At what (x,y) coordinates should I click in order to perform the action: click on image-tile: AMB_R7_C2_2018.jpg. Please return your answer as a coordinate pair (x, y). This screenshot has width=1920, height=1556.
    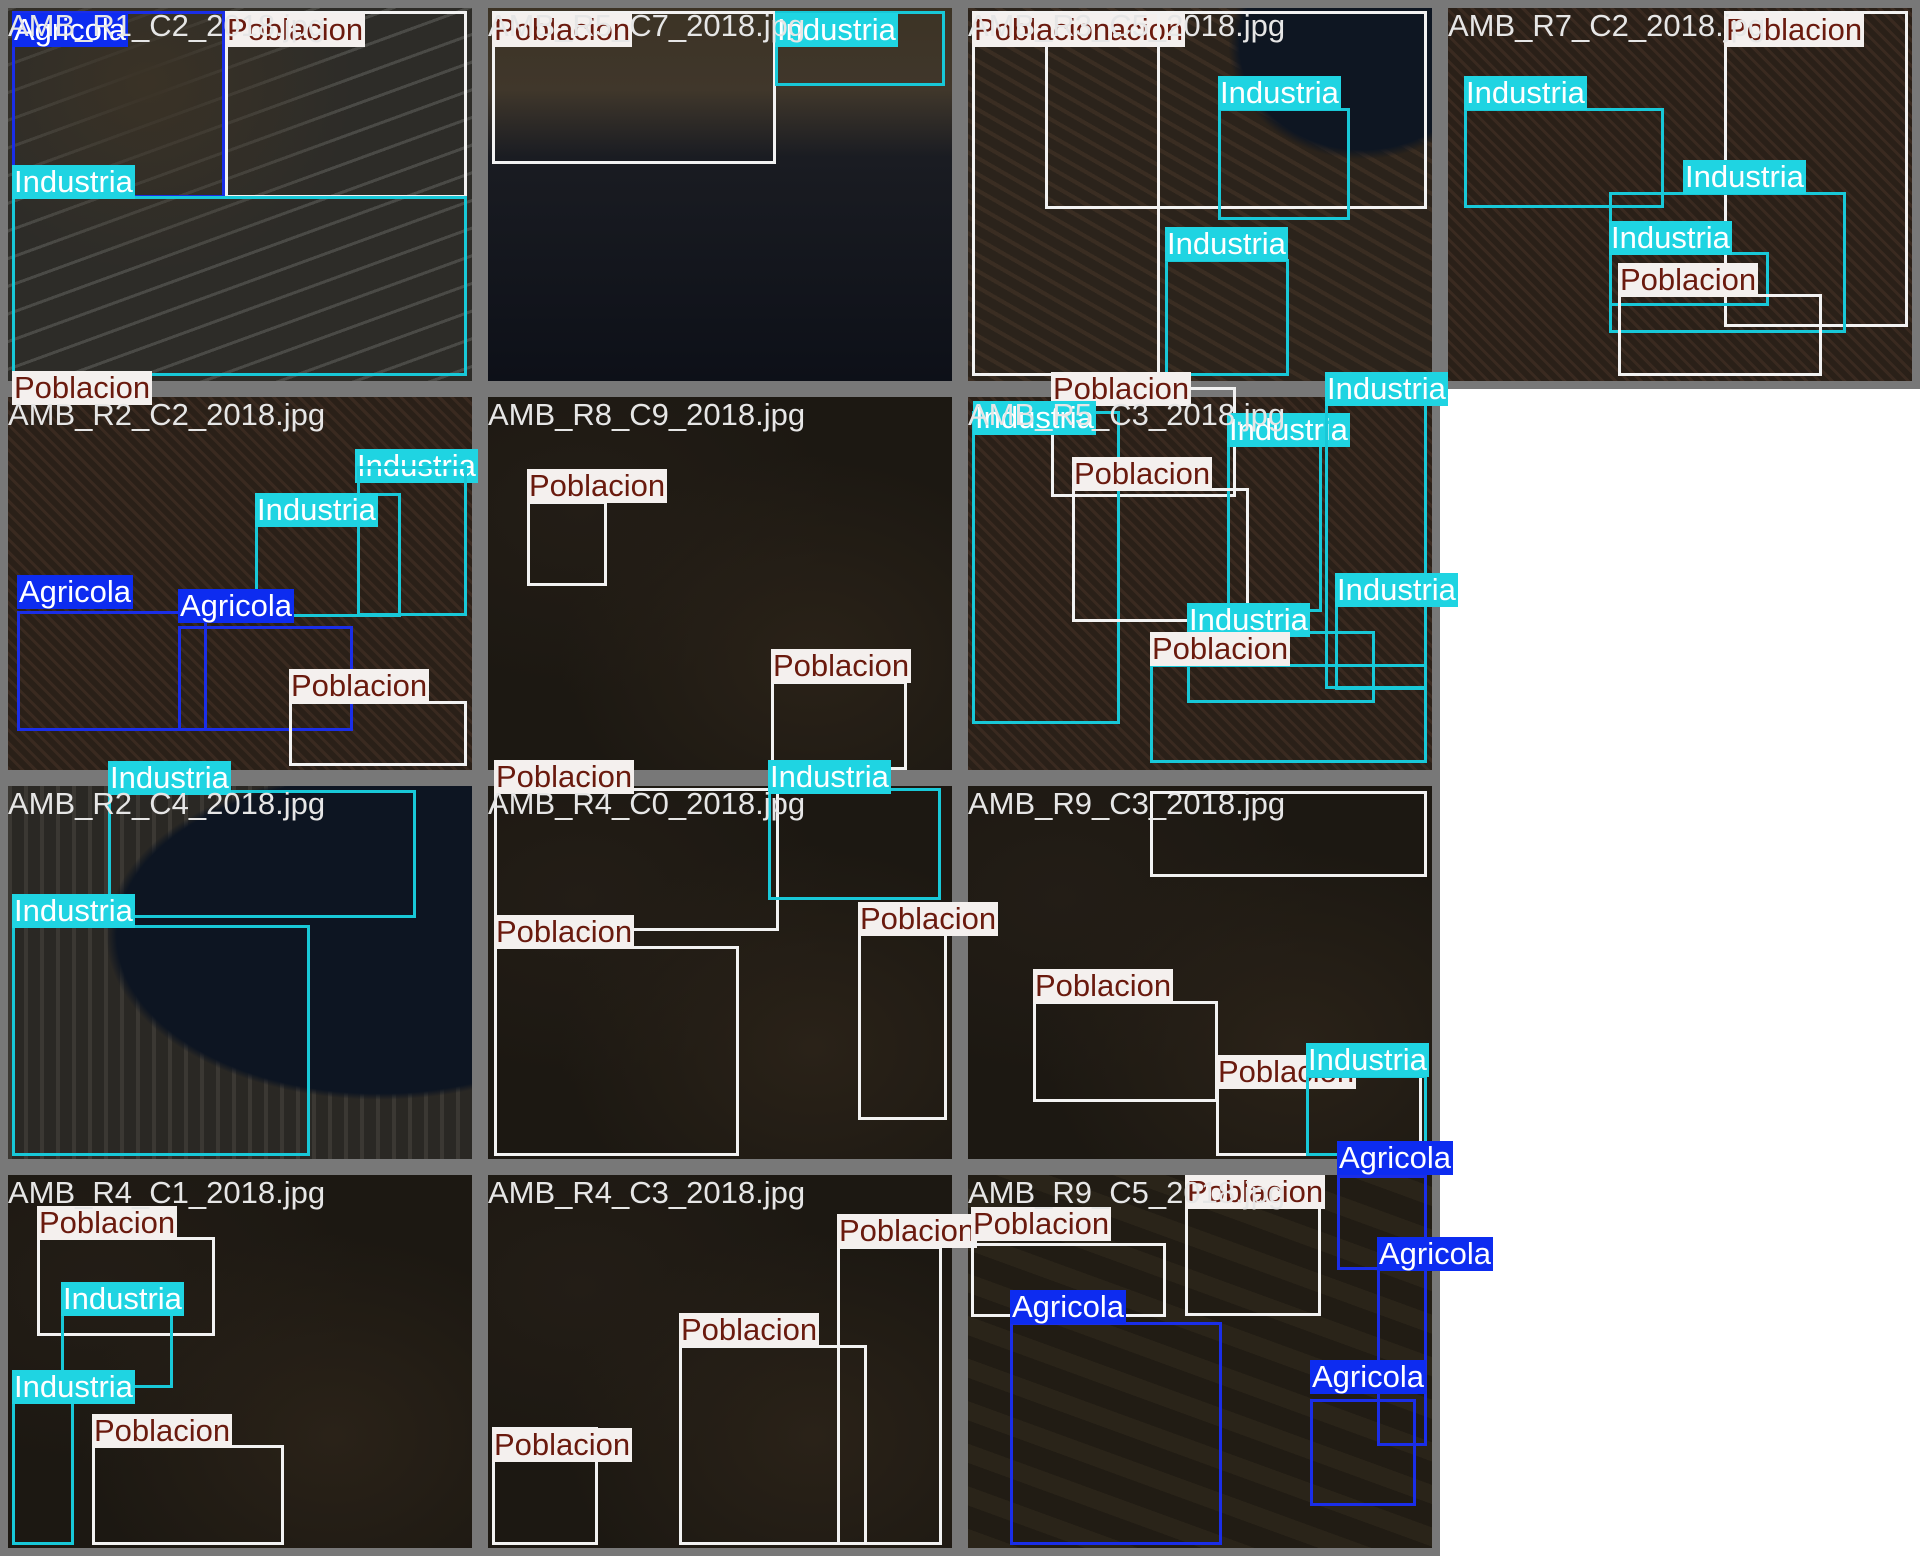
    Looking at the image, I should click on (1680, 194).